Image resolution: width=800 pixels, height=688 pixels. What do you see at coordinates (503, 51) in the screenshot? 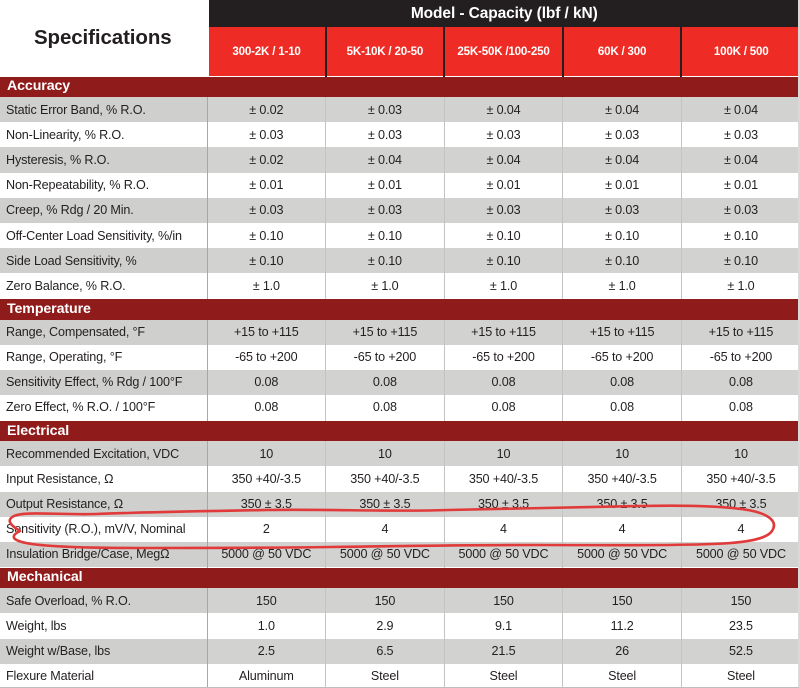
I see `column-header-capacity-3: 25K-50K /100-250` at bounding box center [503, 51].